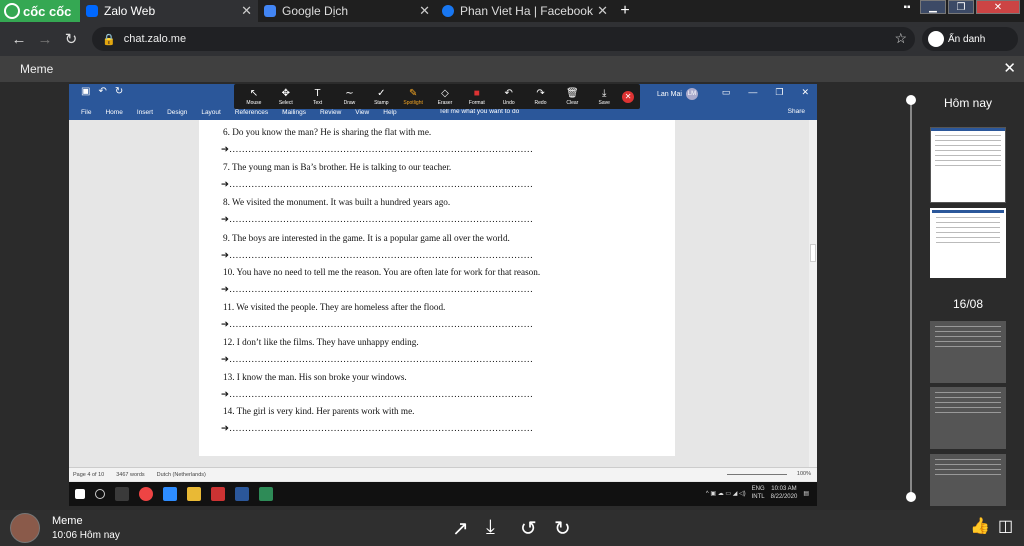  Describe the element at coordinates (753, 92) in the screenshot. I see `minimize-icon: —` at that location.